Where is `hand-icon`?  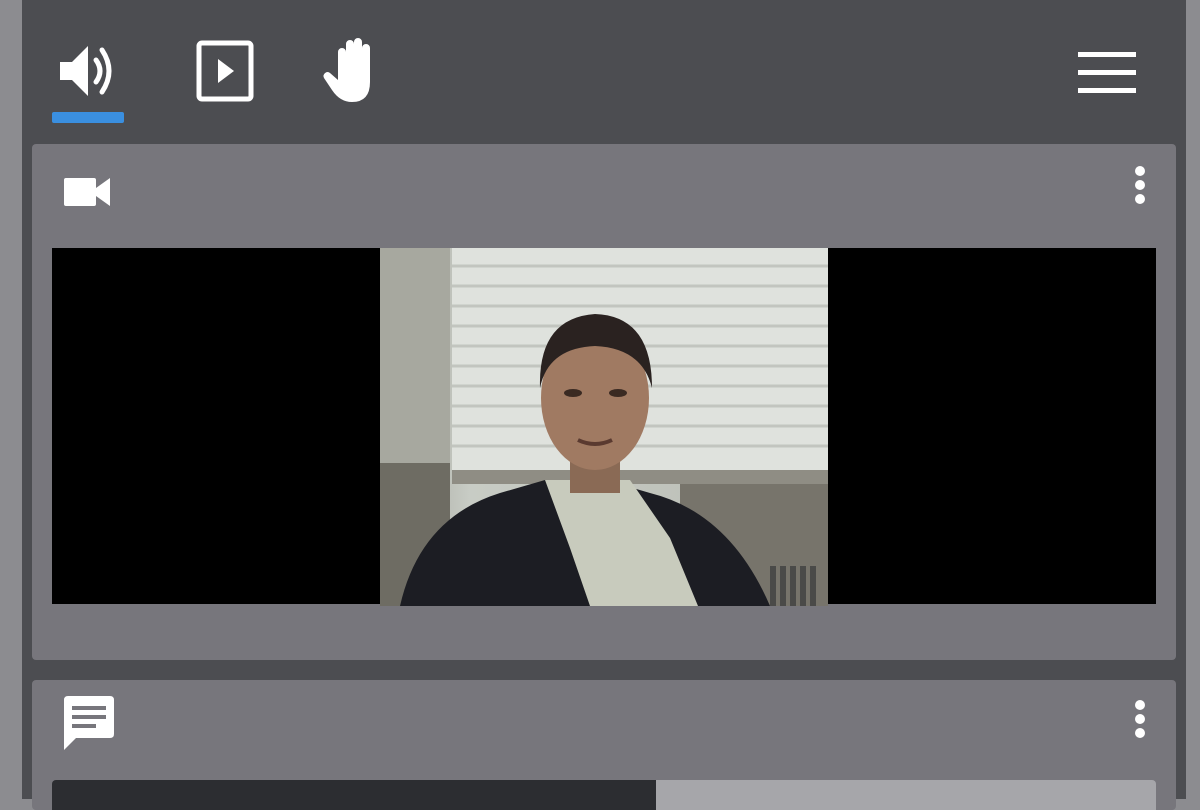 hand-icon is located at coordinates (346, 70).